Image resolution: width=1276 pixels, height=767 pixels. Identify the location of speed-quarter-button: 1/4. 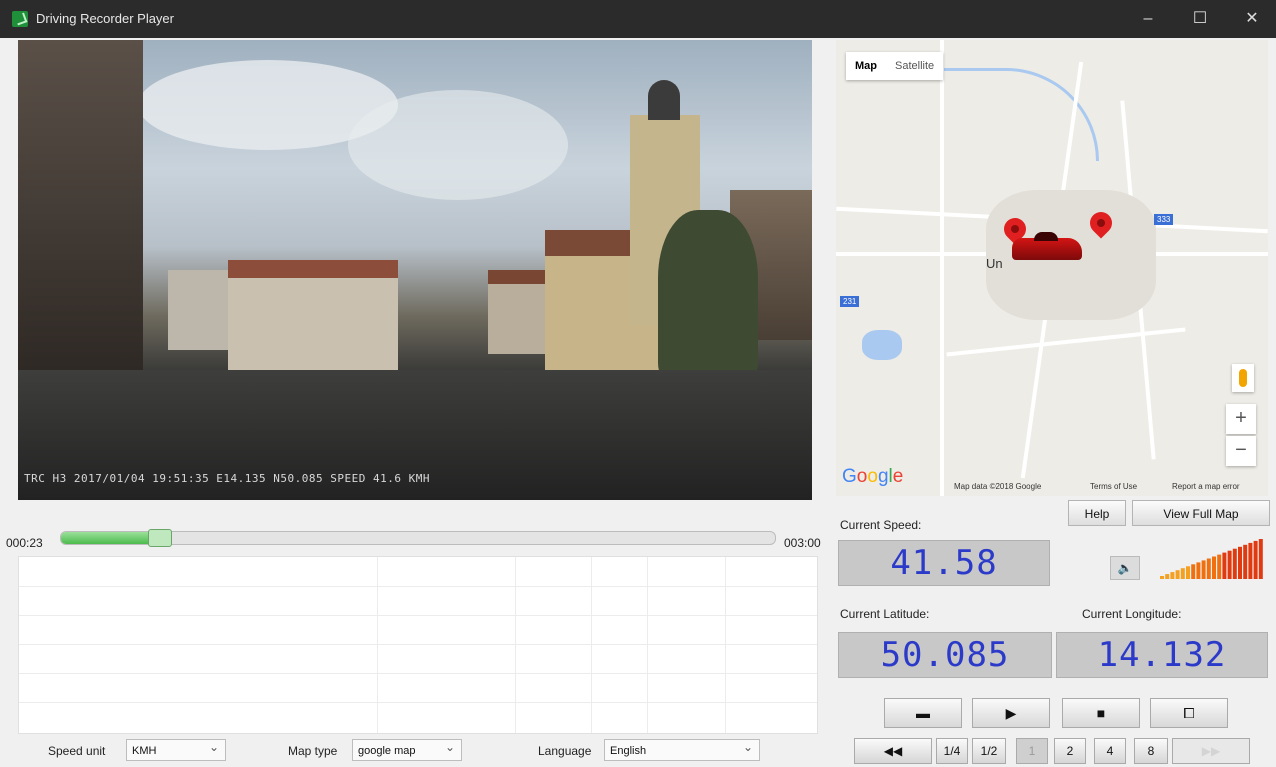
(952, 751).